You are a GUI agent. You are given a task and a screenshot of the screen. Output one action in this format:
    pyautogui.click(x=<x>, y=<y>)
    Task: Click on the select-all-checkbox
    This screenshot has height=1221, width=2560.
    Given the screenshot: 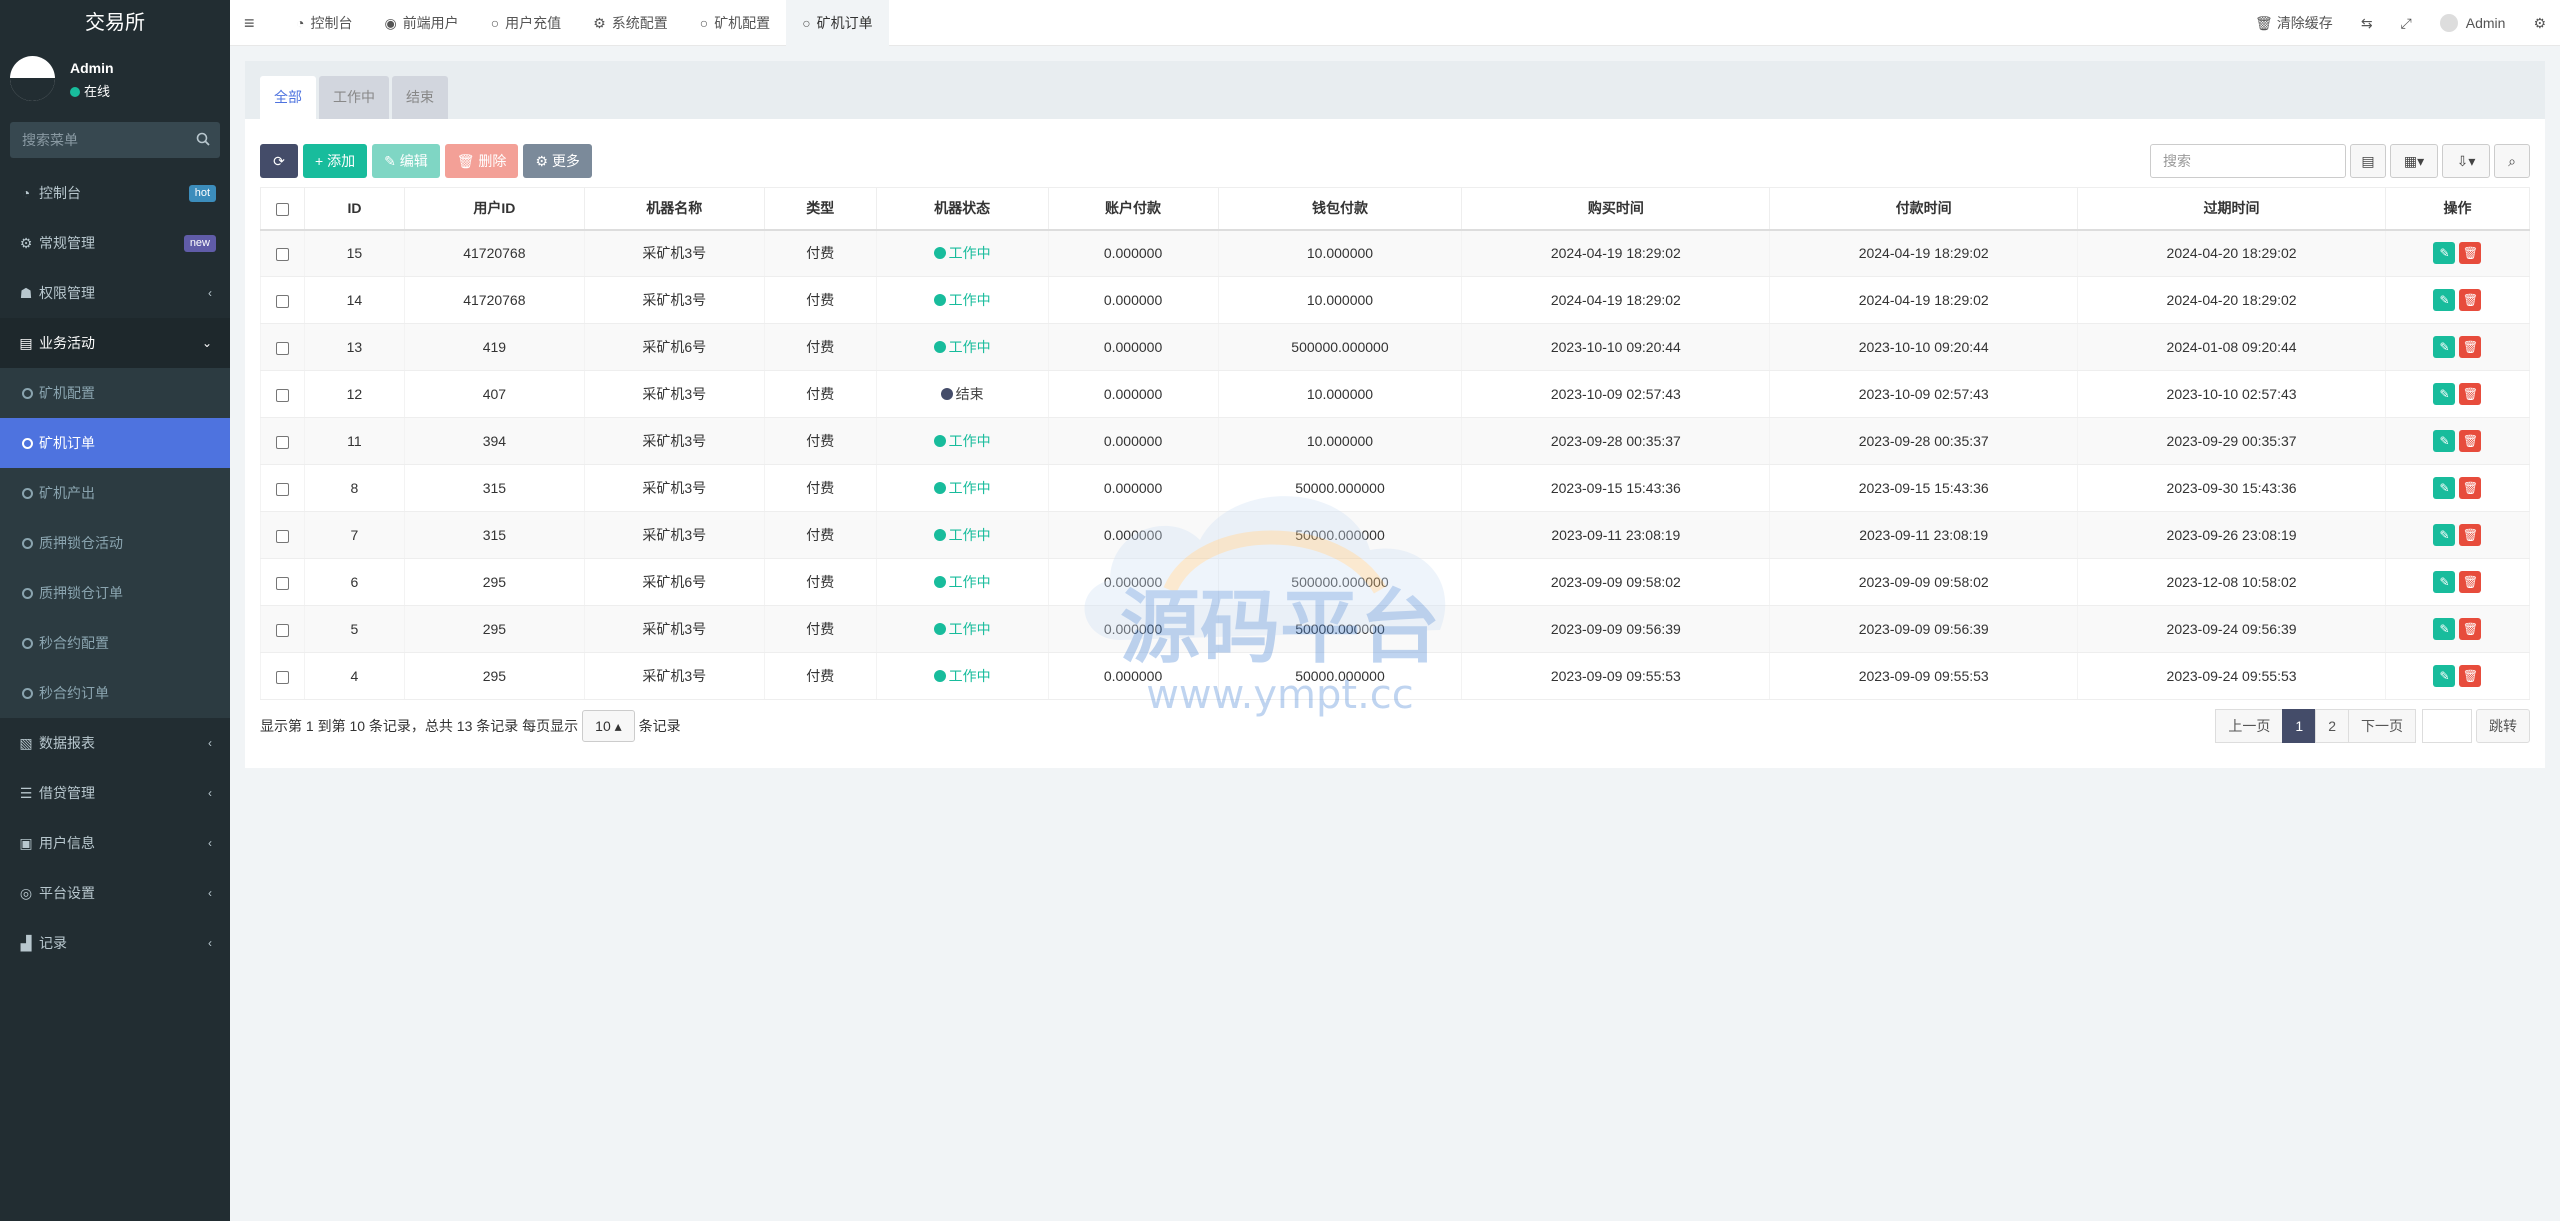 What is the action you would take?
    pyautogui.click(x=282, y=210)
    